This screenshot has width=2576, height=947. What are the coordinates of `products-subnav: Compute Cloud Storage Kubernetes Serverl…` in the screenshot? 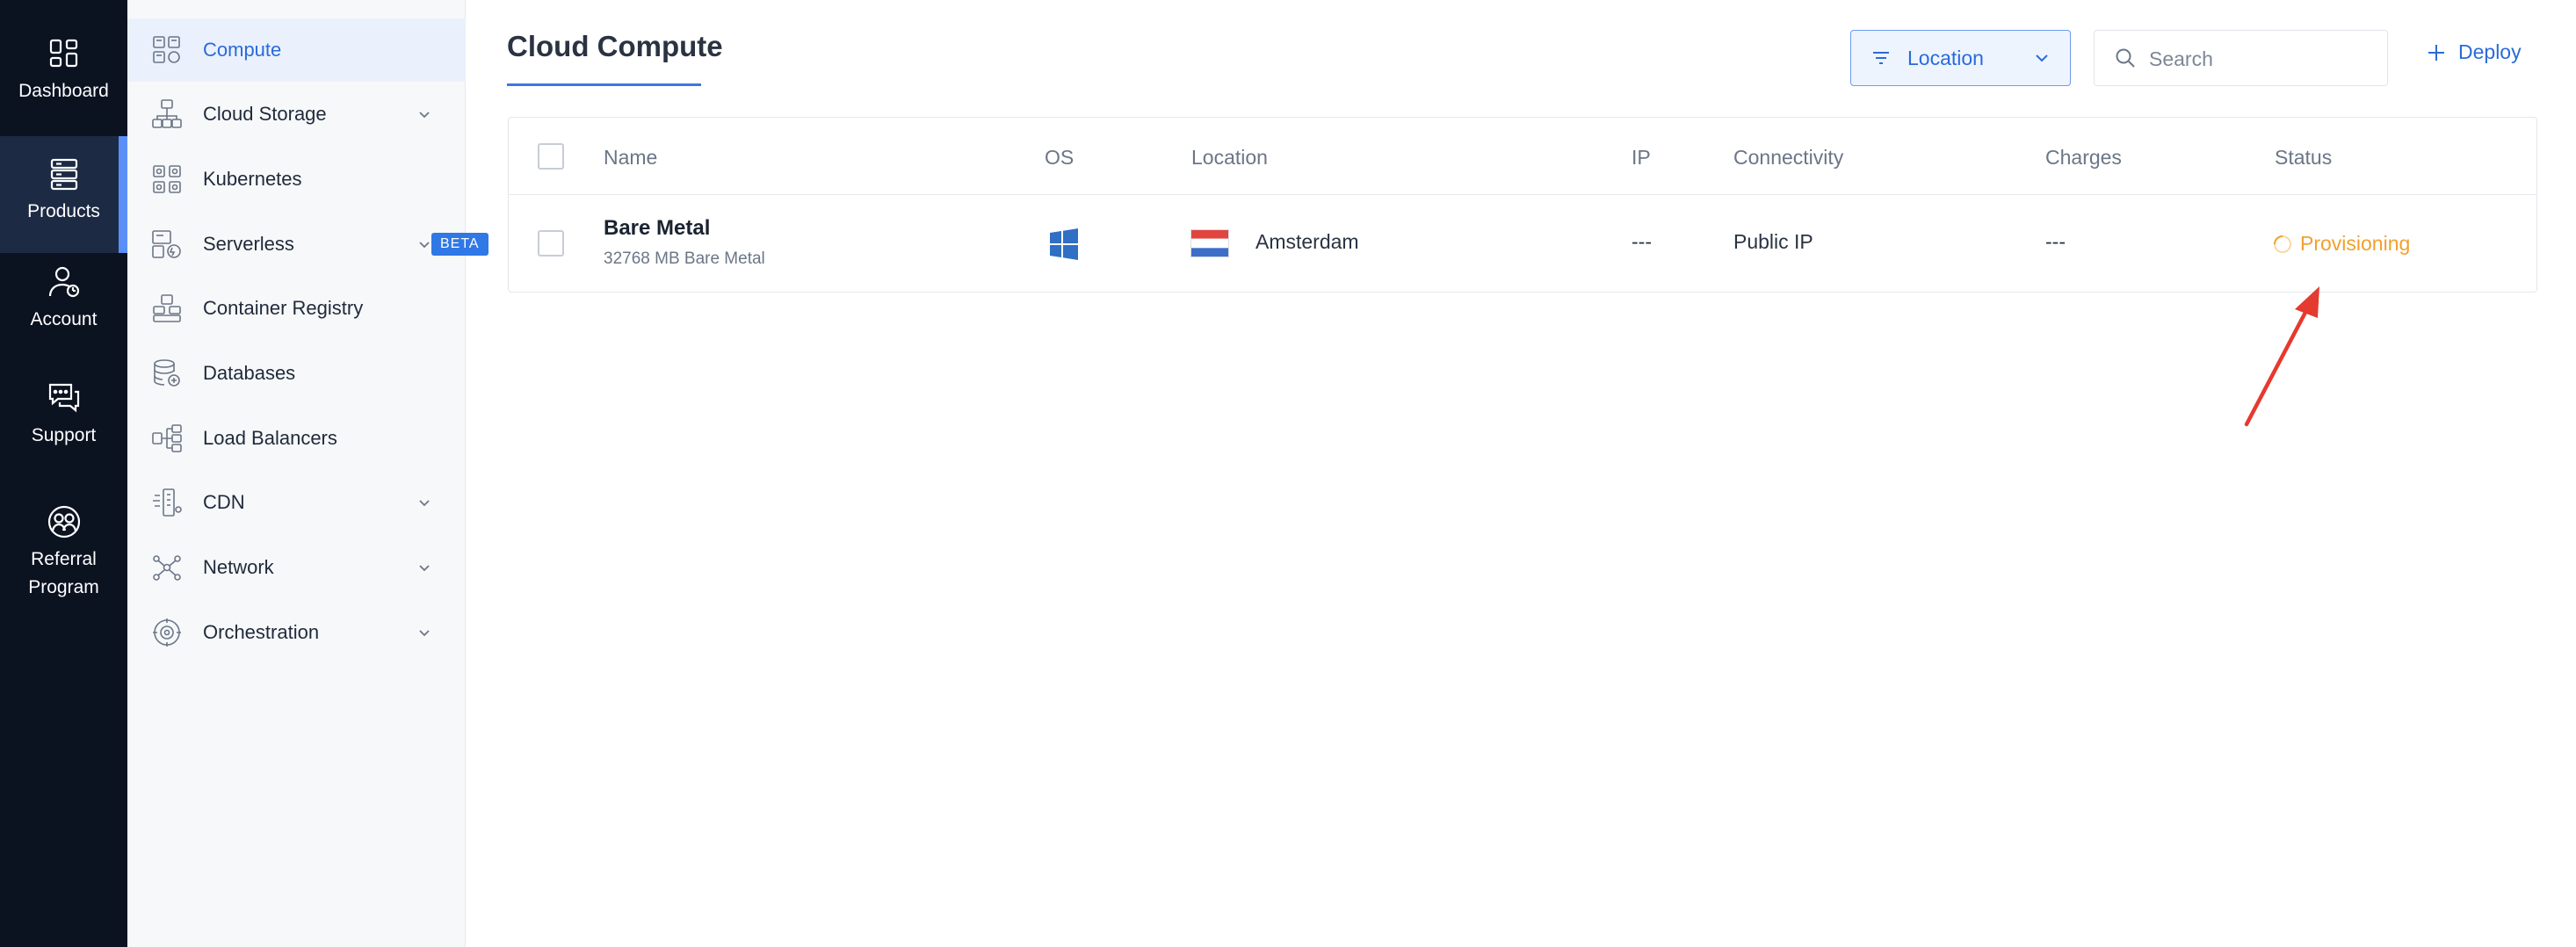 It's located at (307, 473).